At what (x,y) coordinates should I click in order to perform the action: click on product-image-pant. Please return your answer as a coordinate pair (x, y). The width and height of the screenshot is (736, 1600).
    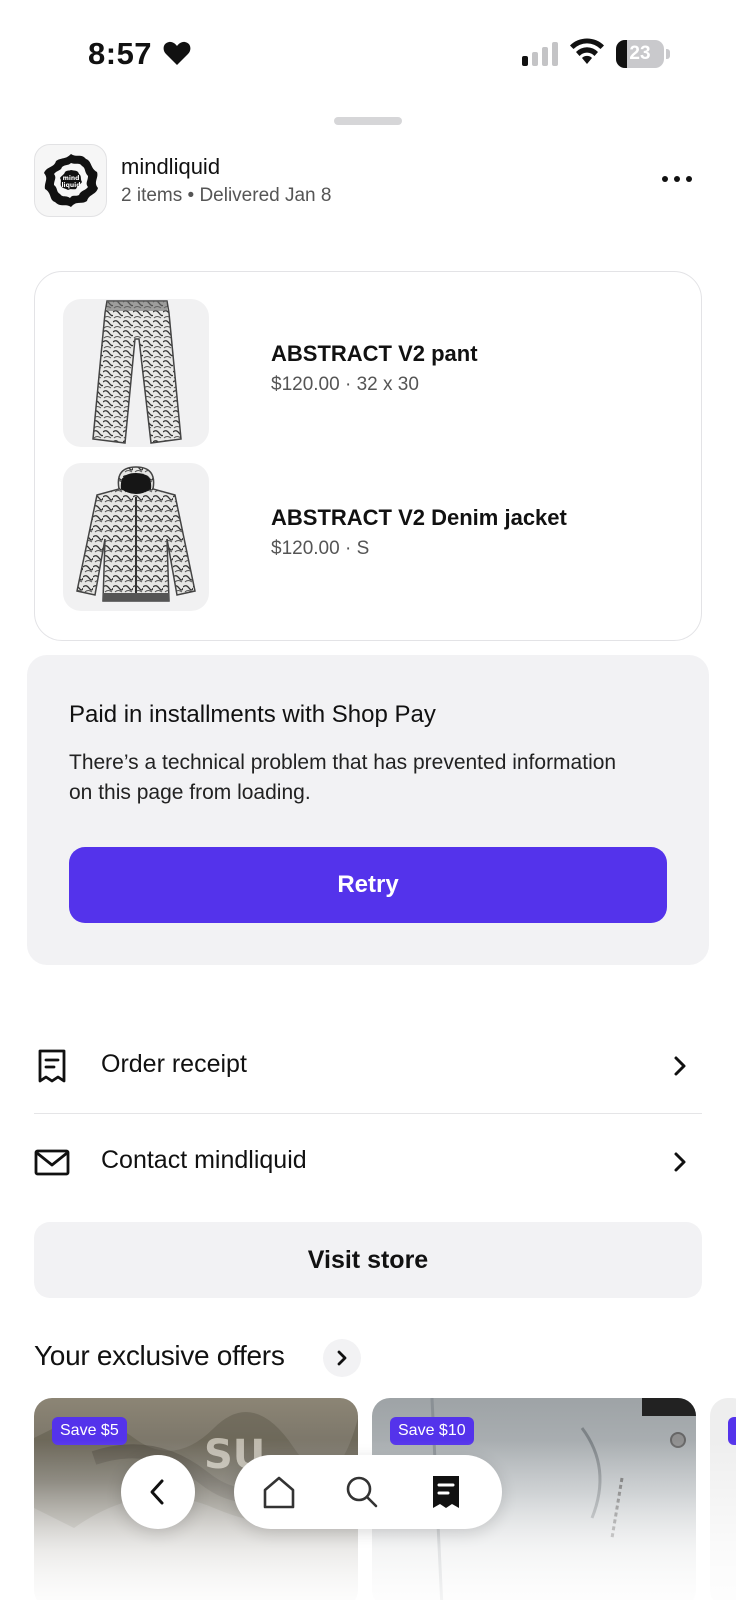
    Looking at the image, I should click on (136, 373).